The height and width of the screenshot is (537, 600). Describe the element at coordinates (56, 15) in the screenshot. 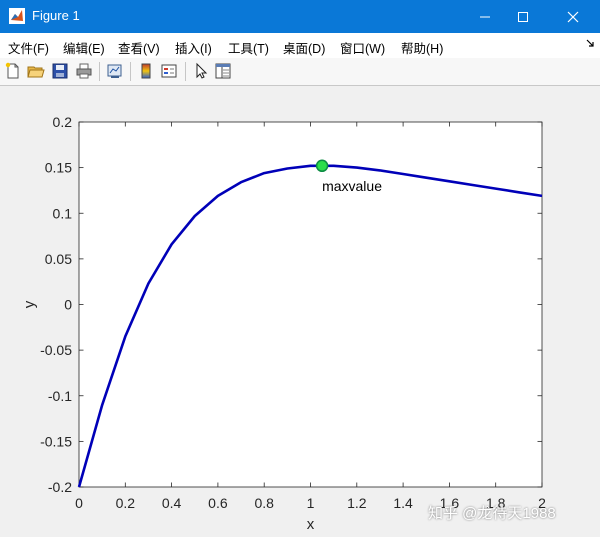

I see `window-title: Figure 1` at that location.